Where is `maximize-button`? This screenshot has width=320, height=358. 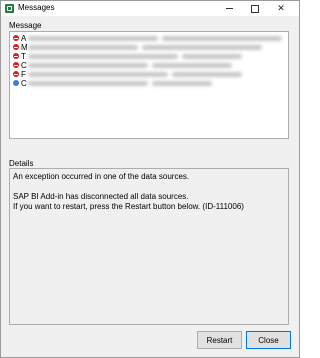 maximize-button is located at coordinates (255, 8).